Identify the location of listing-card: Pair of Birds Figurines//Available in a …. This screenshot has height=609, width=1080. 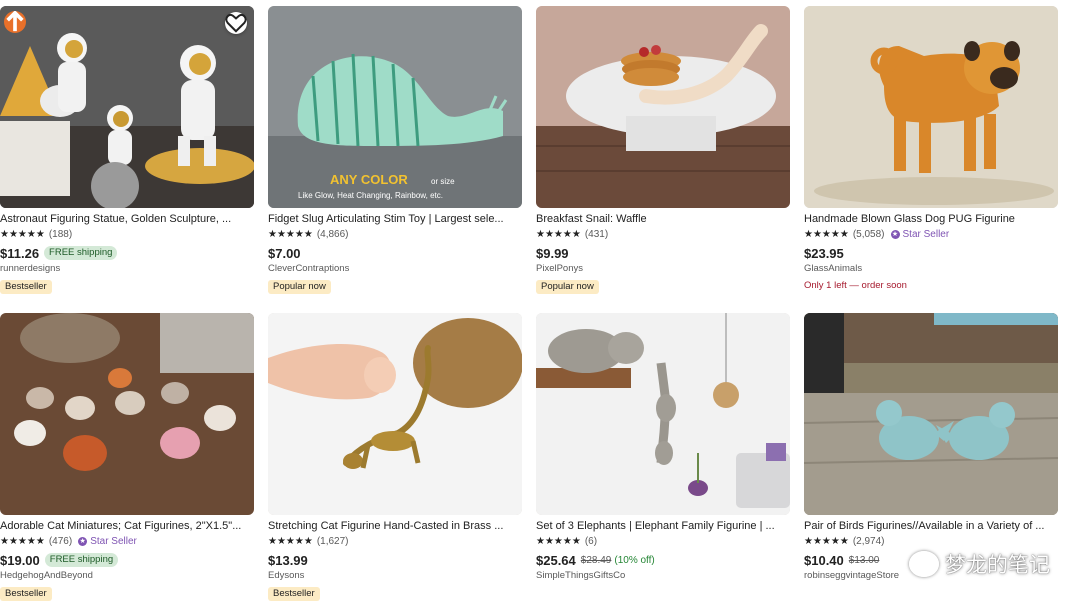
(931, 448).